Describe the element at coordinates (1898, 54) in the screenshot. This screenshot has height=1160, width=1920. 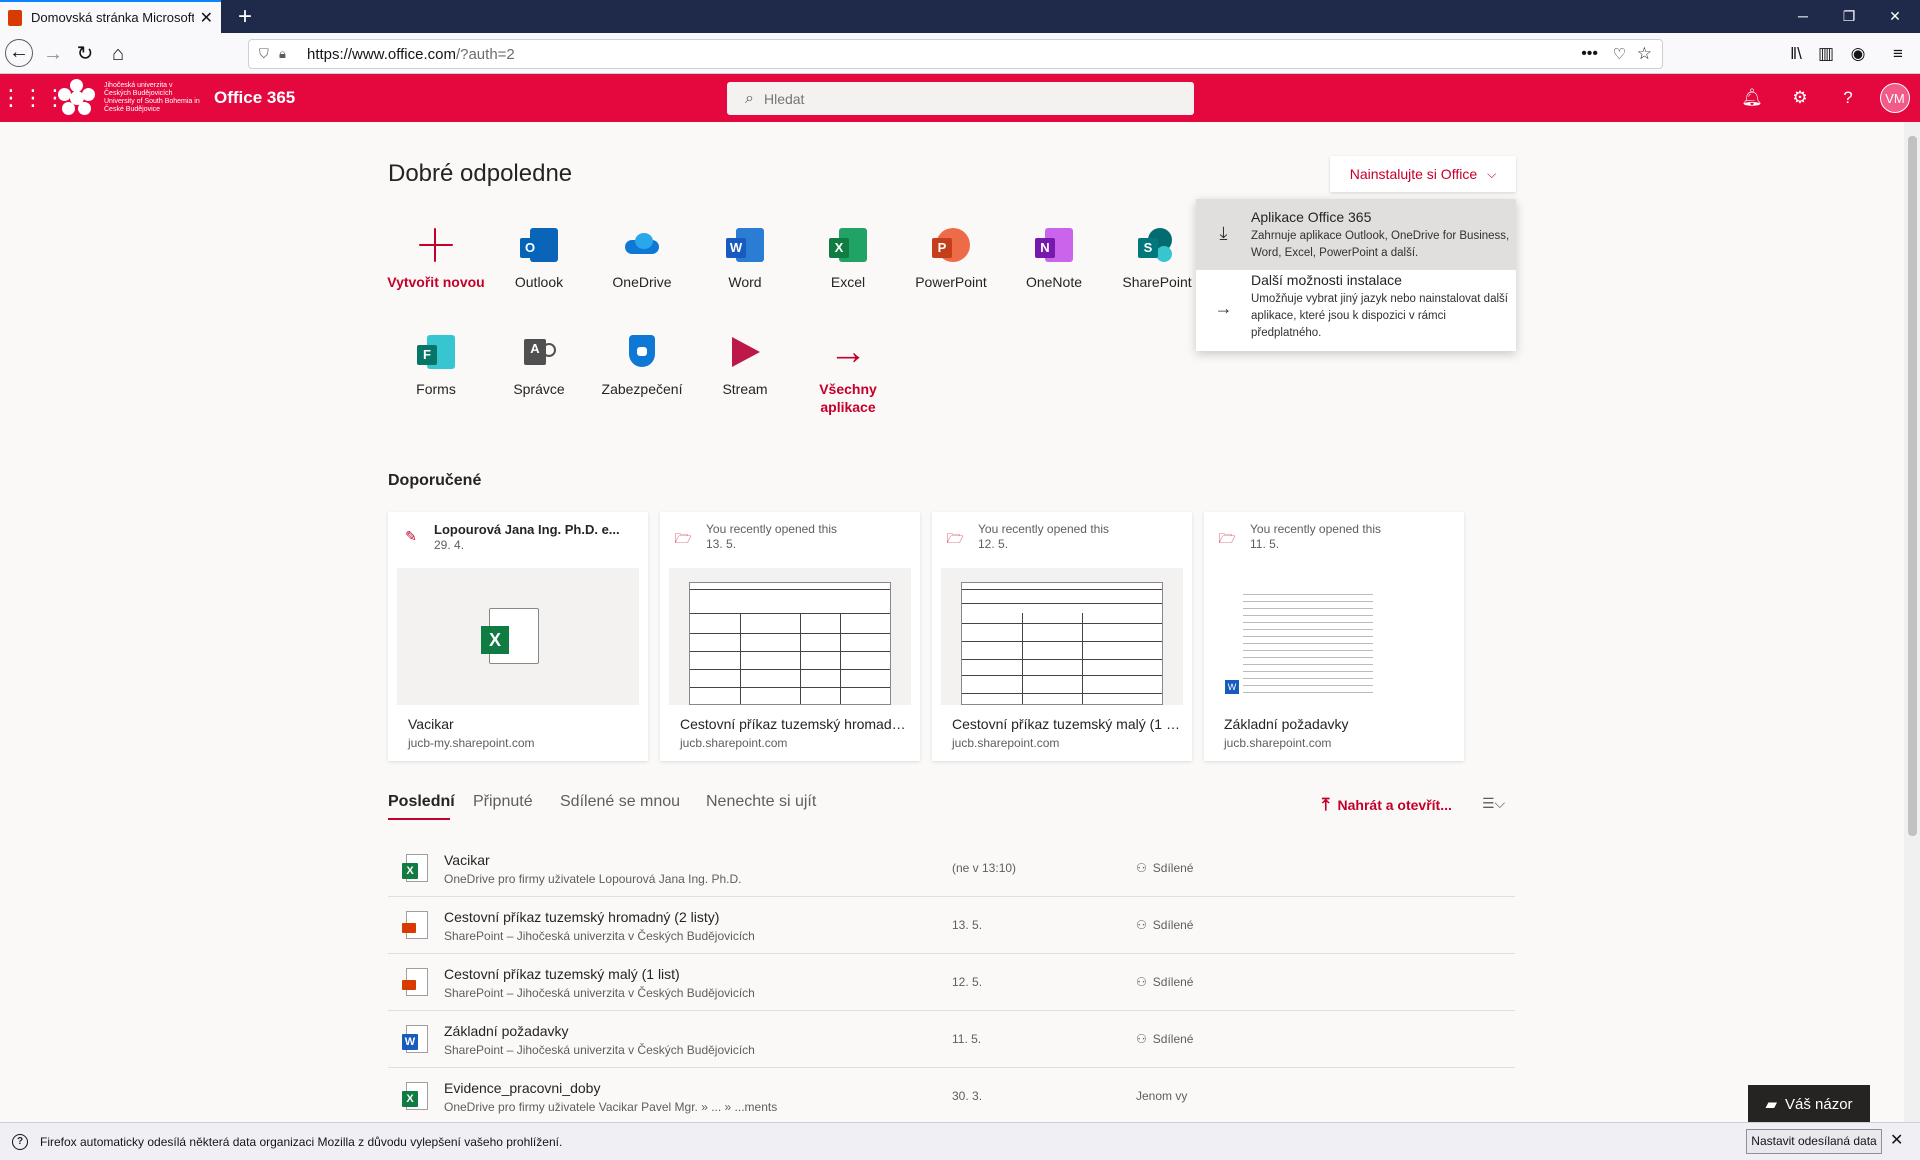
I see `menu-icon: ≡` at that location.